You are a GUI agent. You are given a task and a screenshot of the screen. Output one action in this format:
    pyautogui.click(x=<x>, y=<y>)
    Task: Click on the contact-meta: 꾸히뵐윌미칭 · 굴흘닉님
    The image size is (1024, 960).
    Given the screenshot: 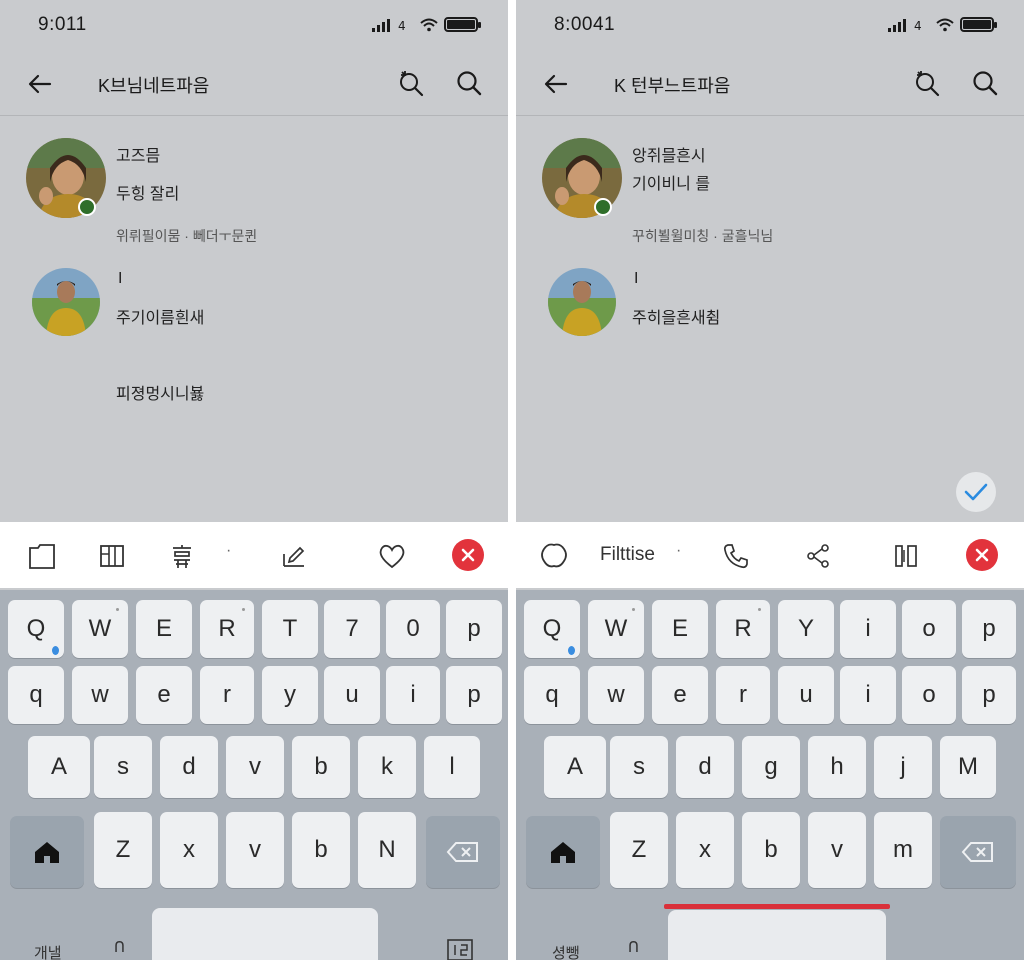 What is the action you would take?
    pyautogui.click(x=703, y=236)
    